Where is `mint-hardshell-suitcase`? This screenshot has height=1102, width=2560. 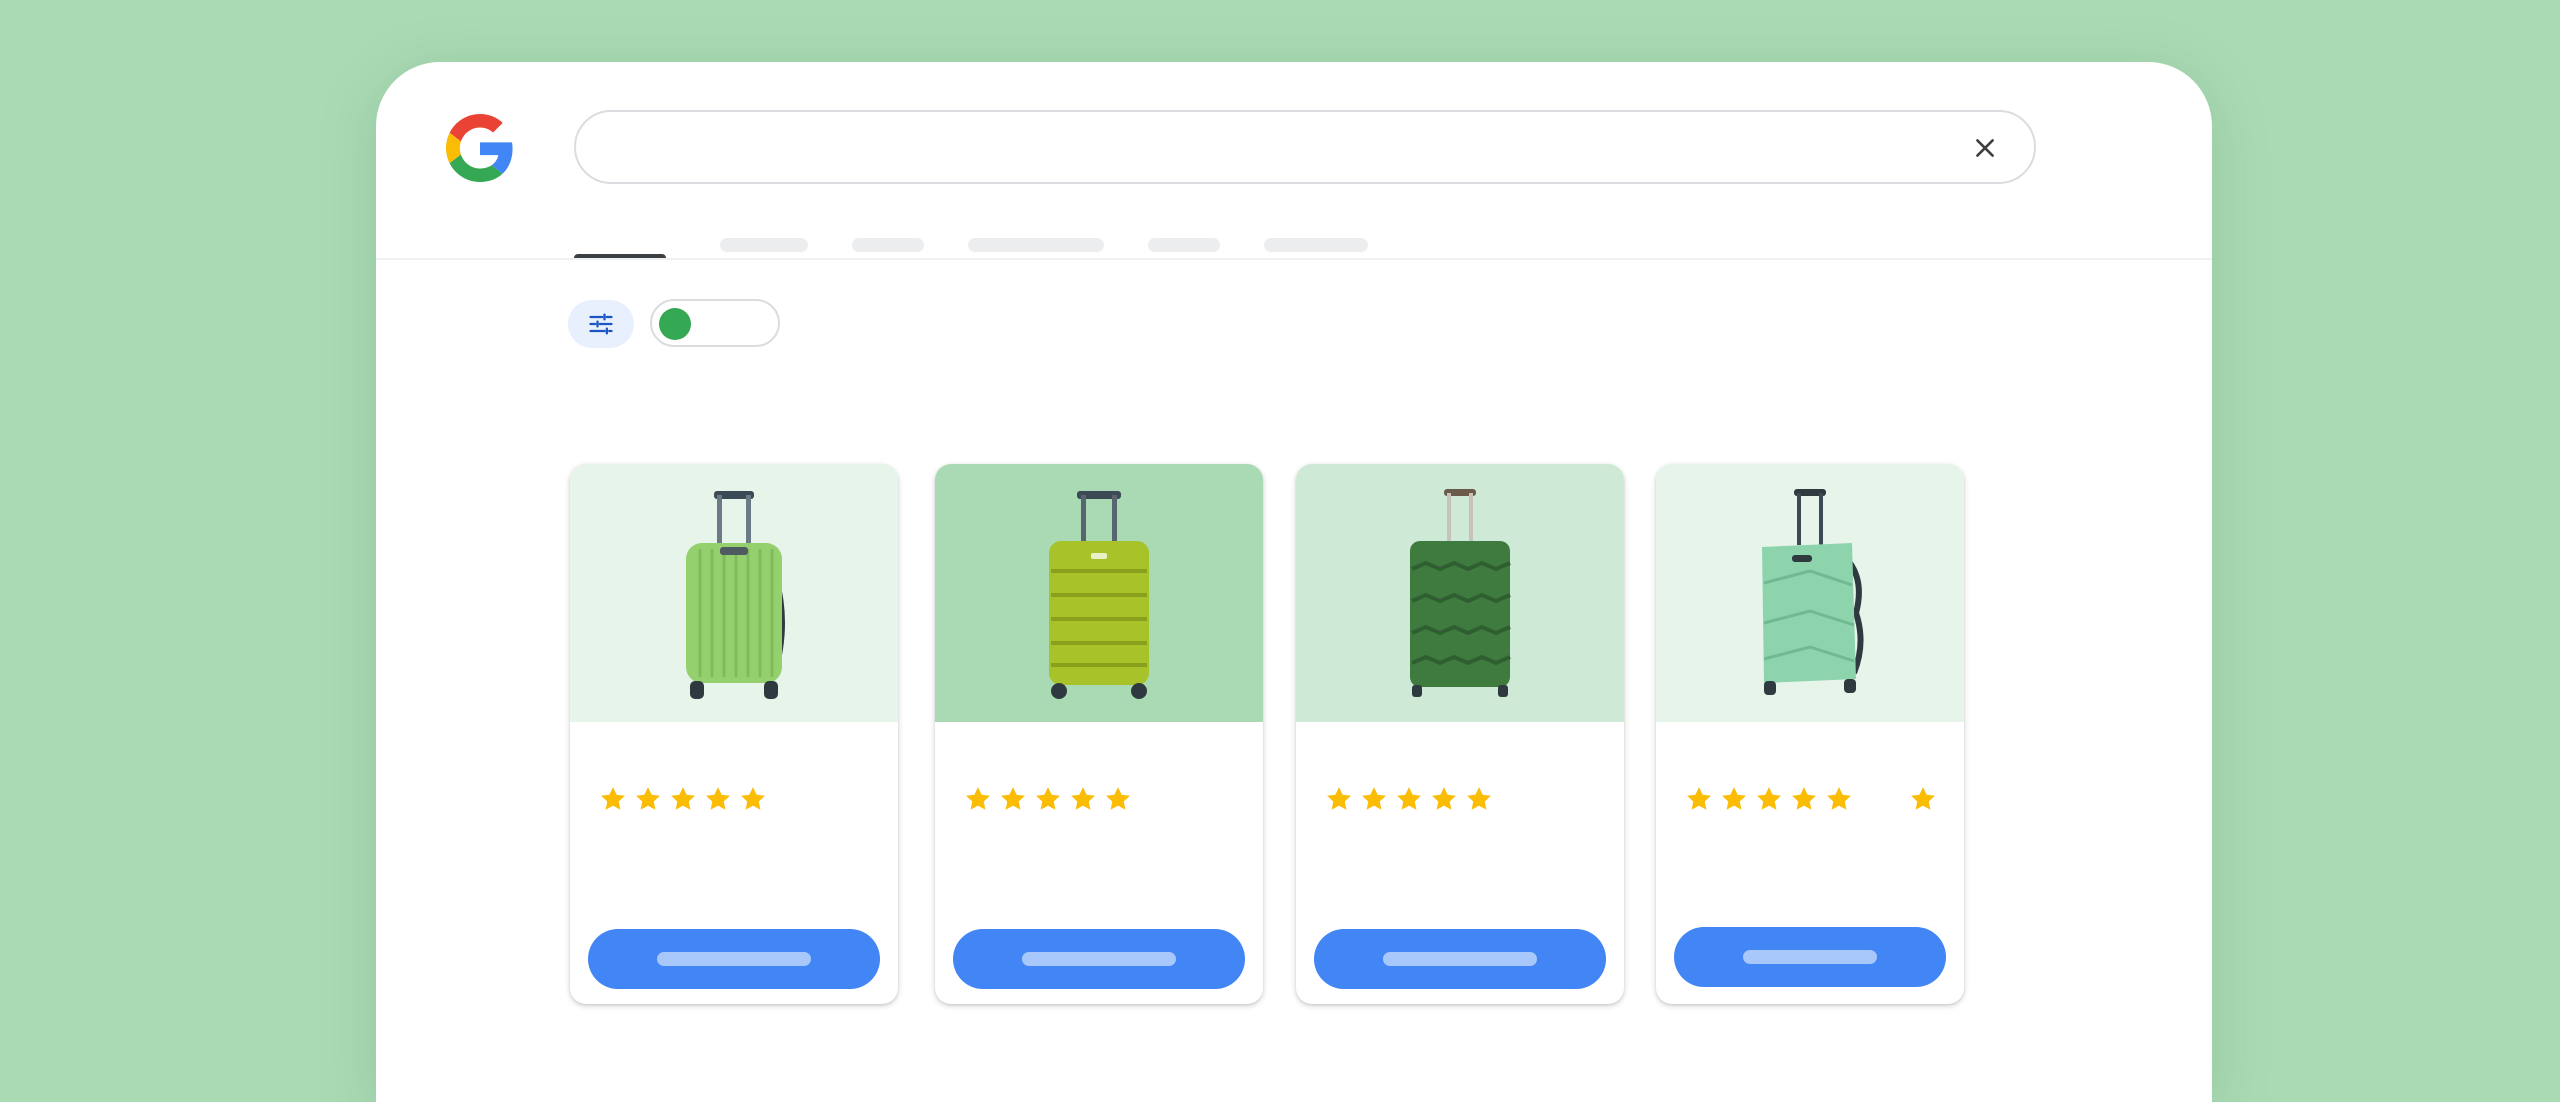 mint-hardshell-suitcase is located at coordinates (1813, 592).